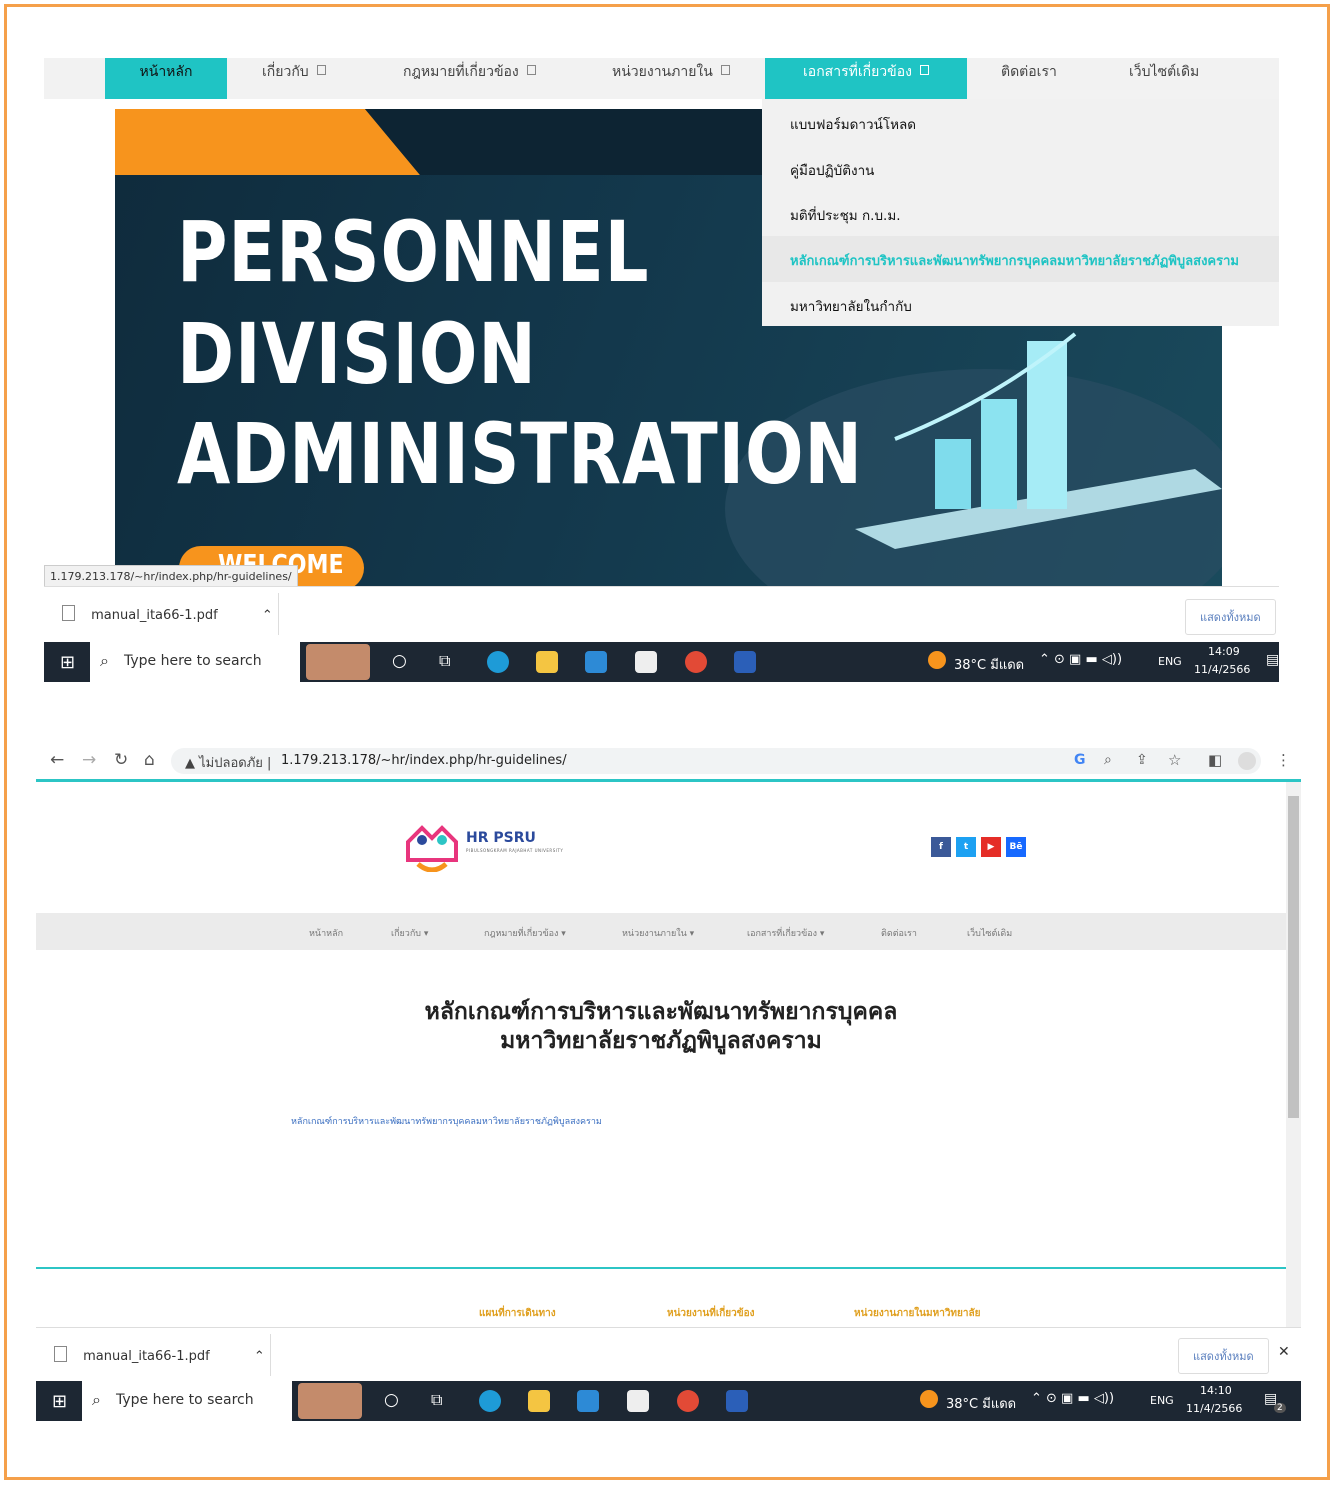 The image size is (1340, 1487). What do you see at coordinates (121, 760) in the screenshot?
I see `reload-icon: ↻` at bounding box center [121, 760].